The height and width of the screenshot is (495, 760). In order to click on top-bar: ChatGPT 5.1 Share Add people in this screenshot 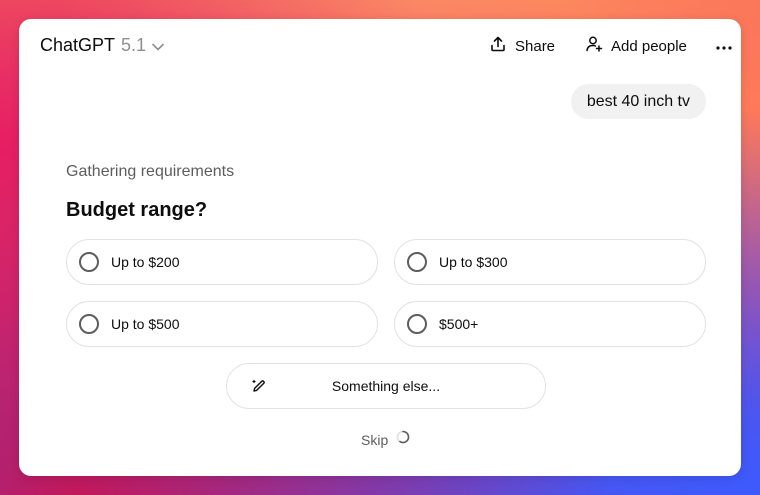, I will do `click(380, 45)`.